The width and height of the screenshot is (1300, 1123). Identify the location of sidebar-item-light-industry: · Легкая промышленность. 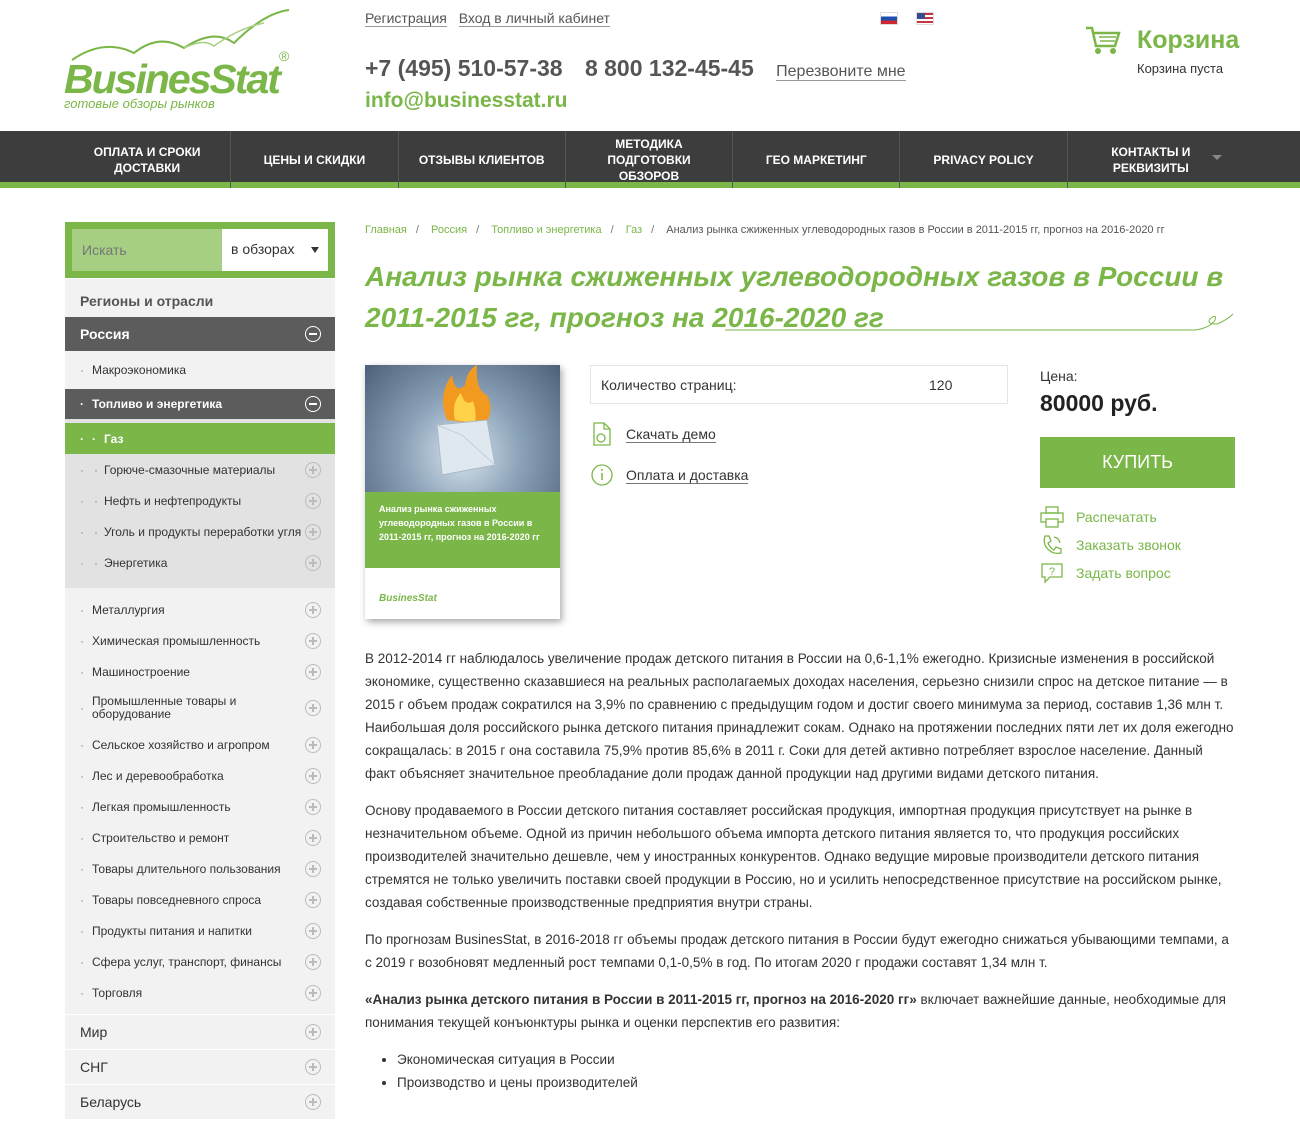
(200, 806).